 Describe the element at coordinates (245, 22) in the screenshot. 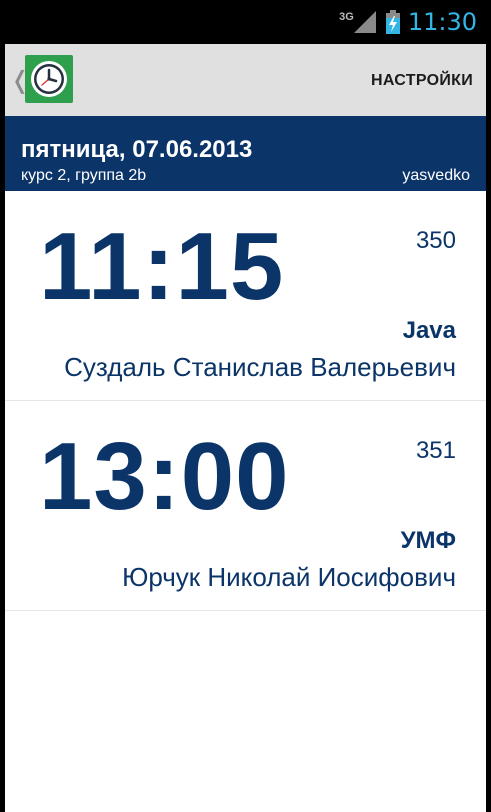

I see `status-bar: 3G 11:30` at that location.